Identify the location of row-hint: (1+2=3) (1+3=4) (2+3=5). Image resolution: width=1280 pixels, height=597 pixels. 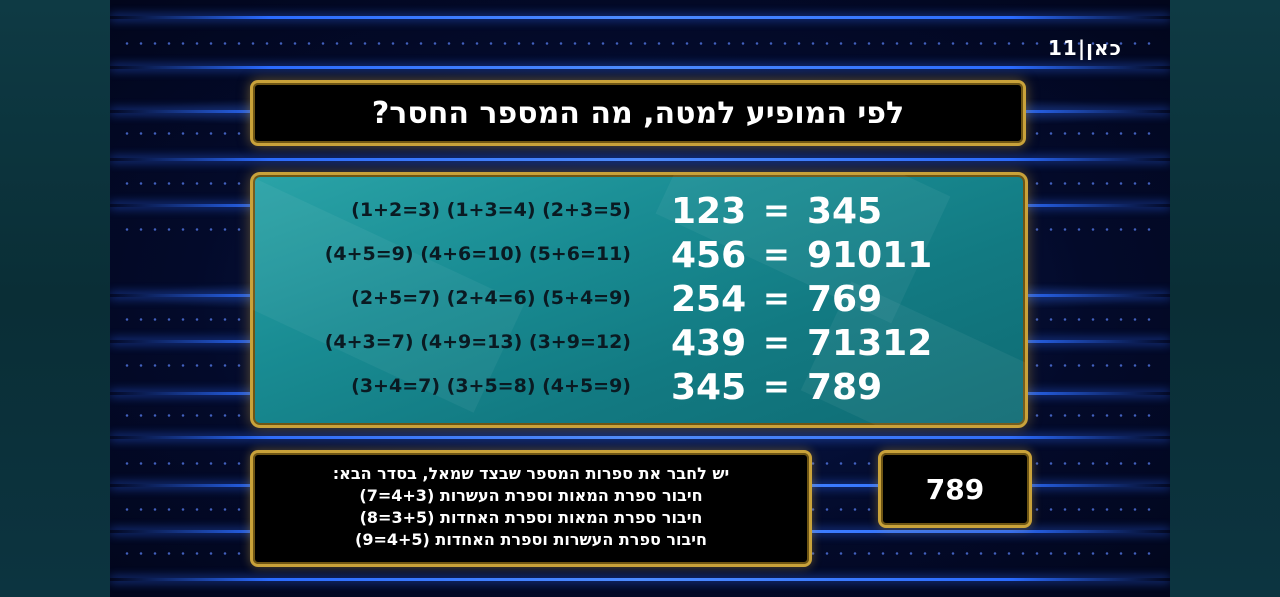
(491, 210).